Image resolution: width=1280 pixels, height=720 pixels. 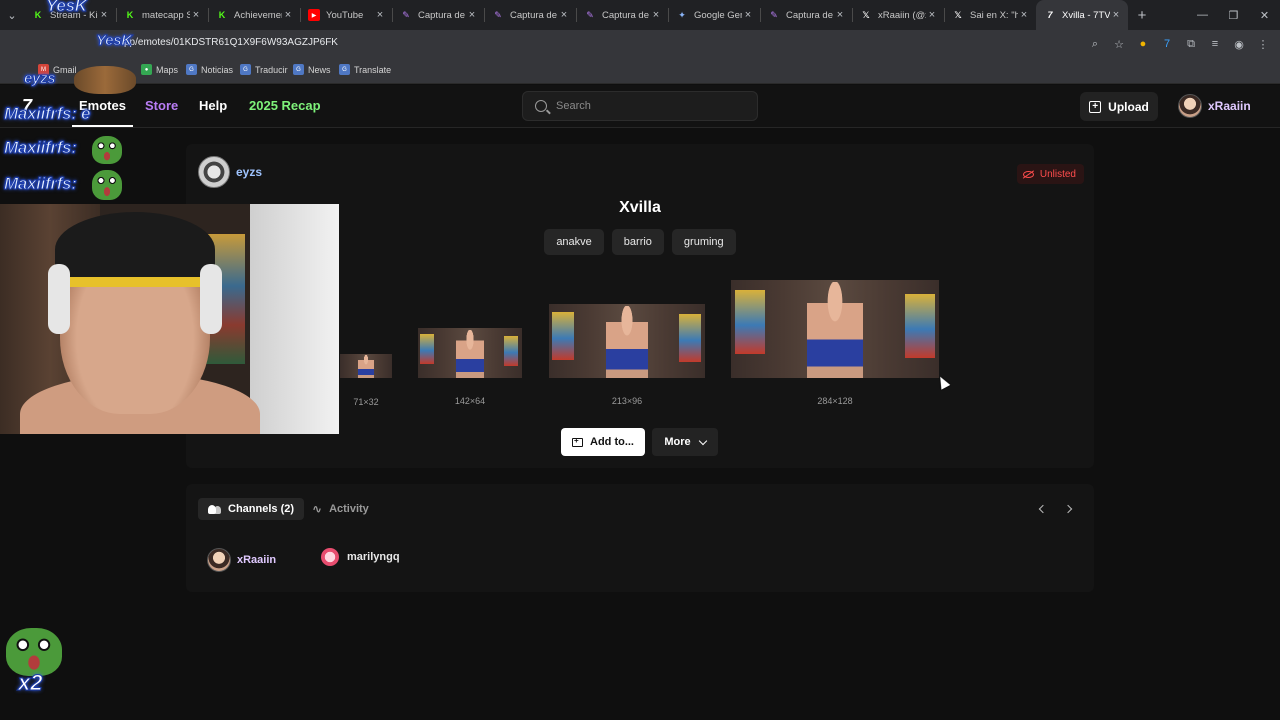 I want to click on channel-item: xRaaiin, so click(x=241, y=560).